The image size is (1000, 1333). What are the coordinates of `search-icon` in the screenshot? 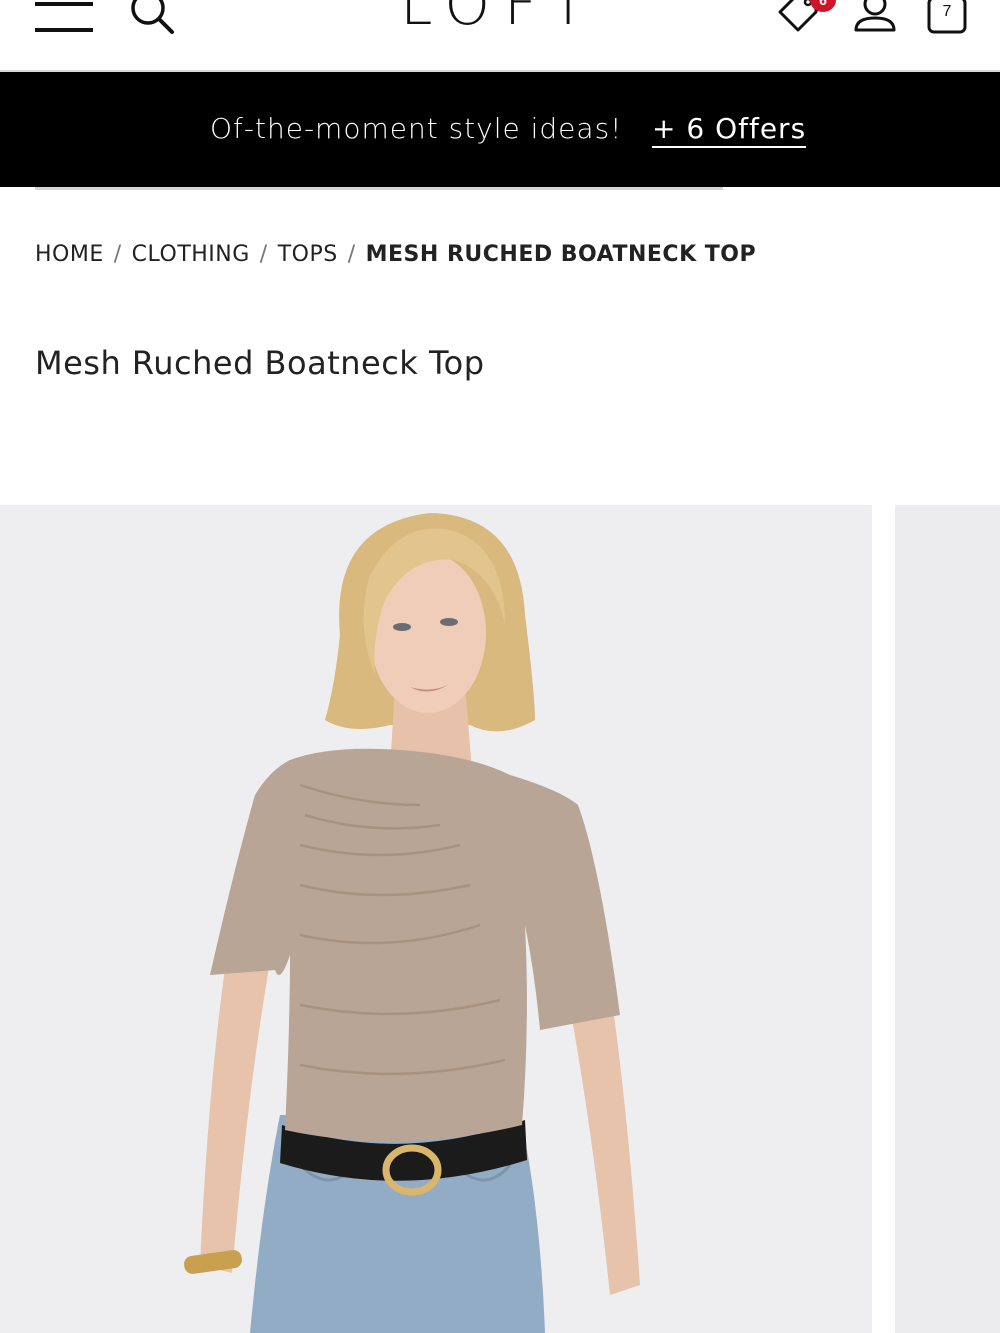 It's located at (152, 18).